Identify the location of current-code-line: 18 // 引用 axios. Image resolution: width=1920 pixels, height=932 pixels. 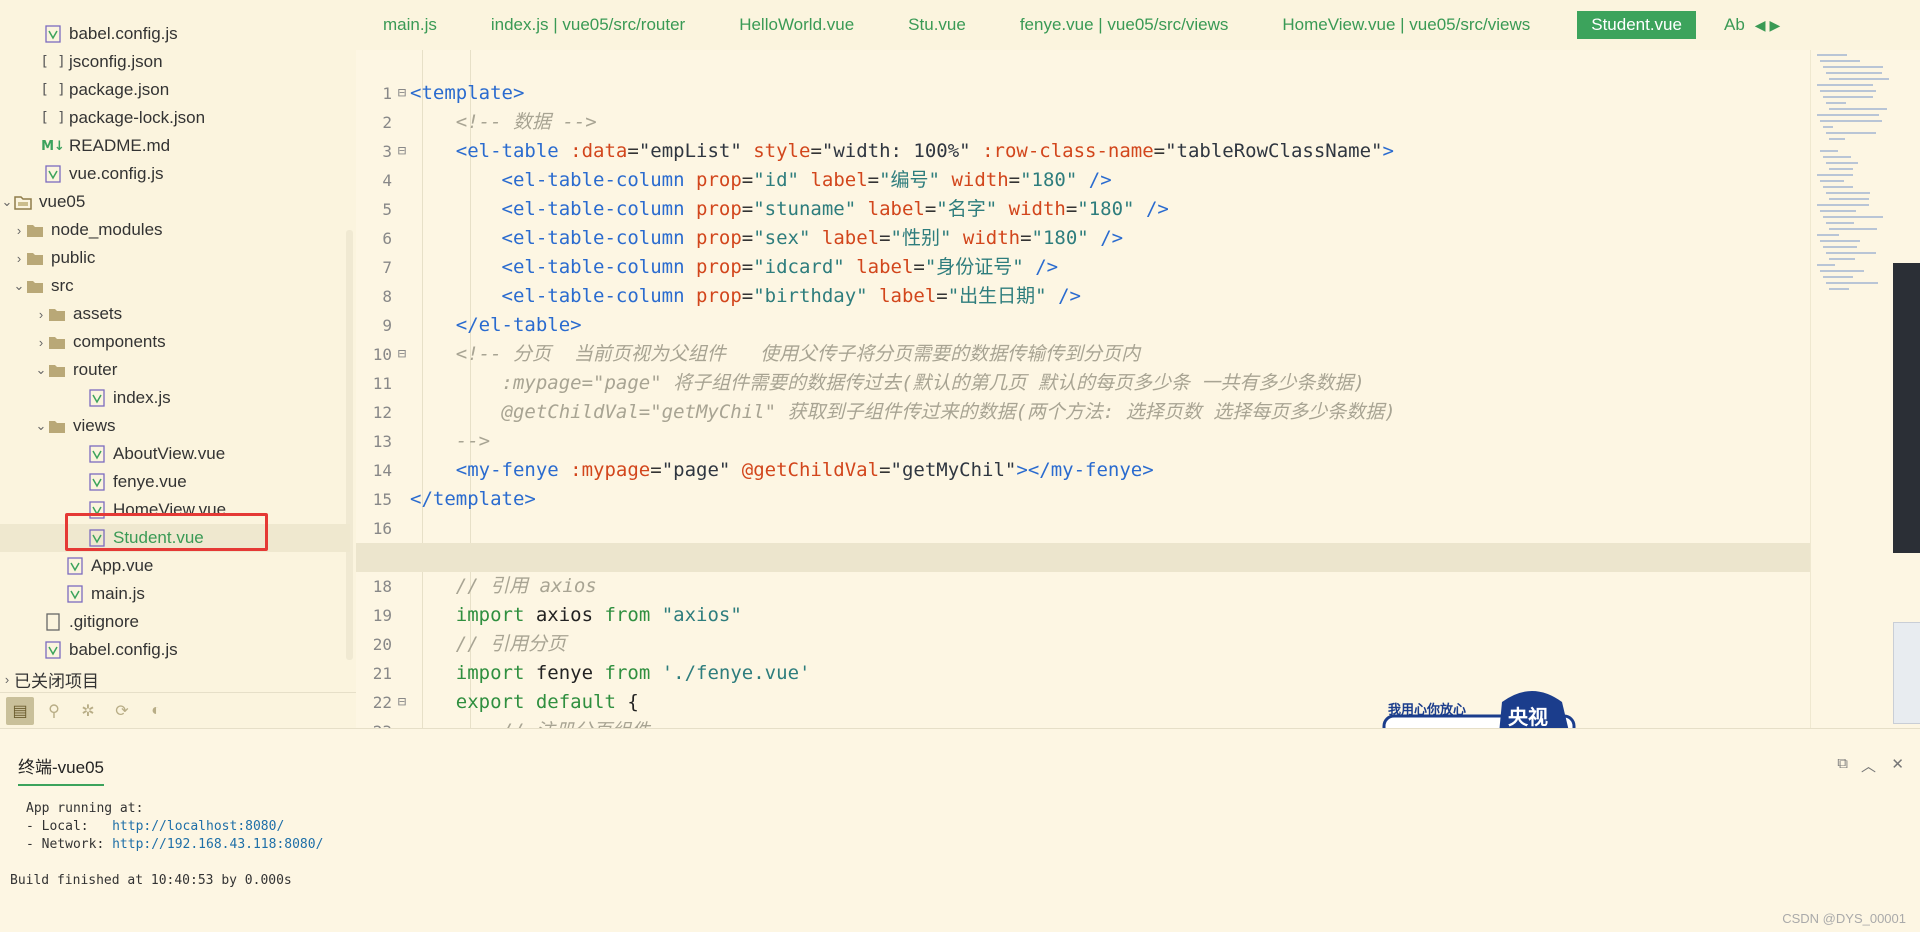
(1083, 570).